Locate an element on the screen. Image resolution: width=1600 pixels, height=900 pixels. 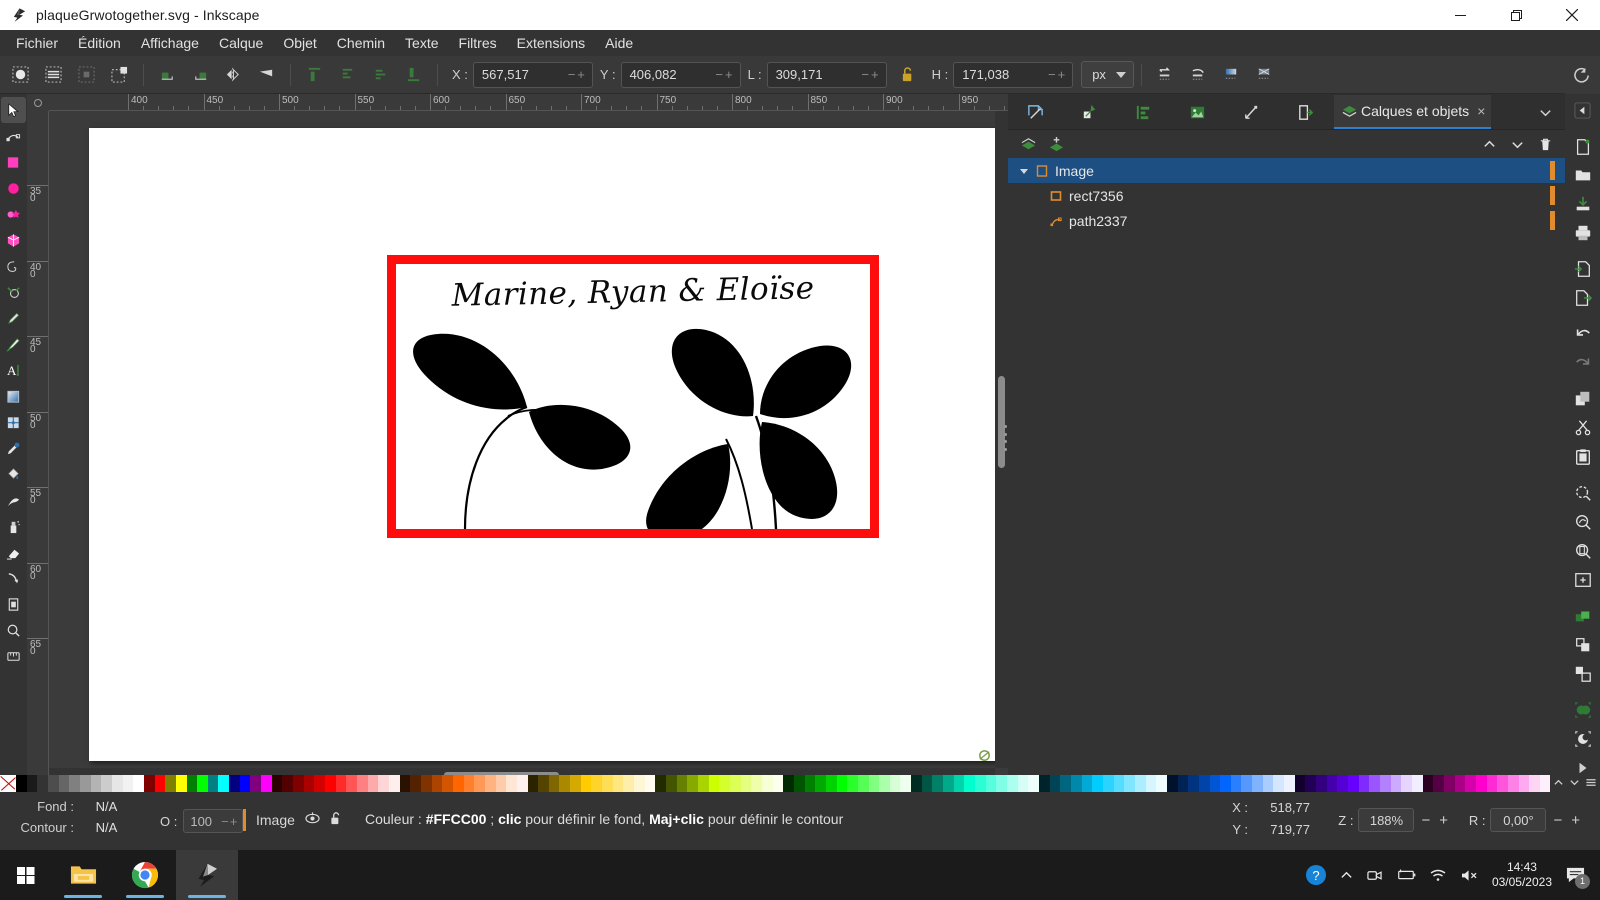
zoom-control: Z : 188% − + is located at coordinates (1394, 820).